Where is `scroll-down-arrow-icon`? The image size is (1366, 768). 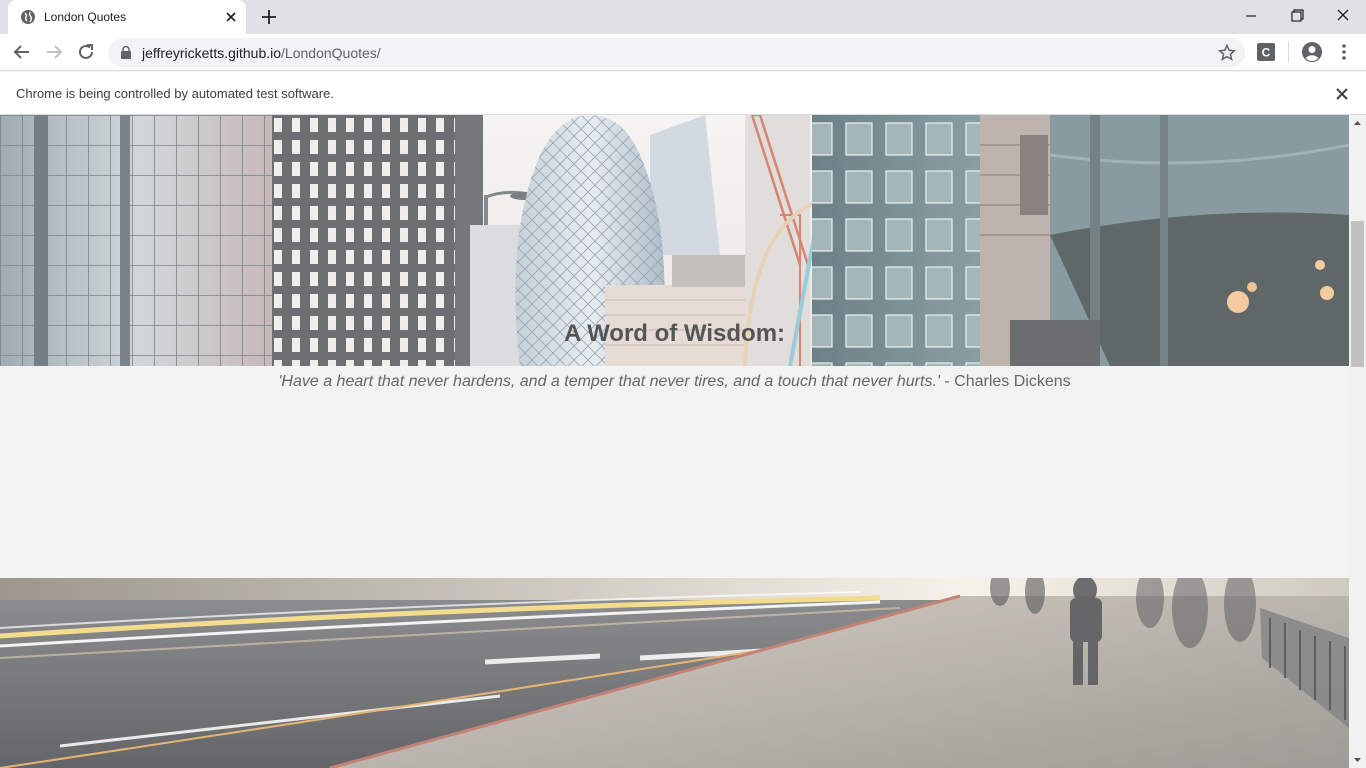
scroll-down-arrow-icon is located at coordinates (1357, 759).